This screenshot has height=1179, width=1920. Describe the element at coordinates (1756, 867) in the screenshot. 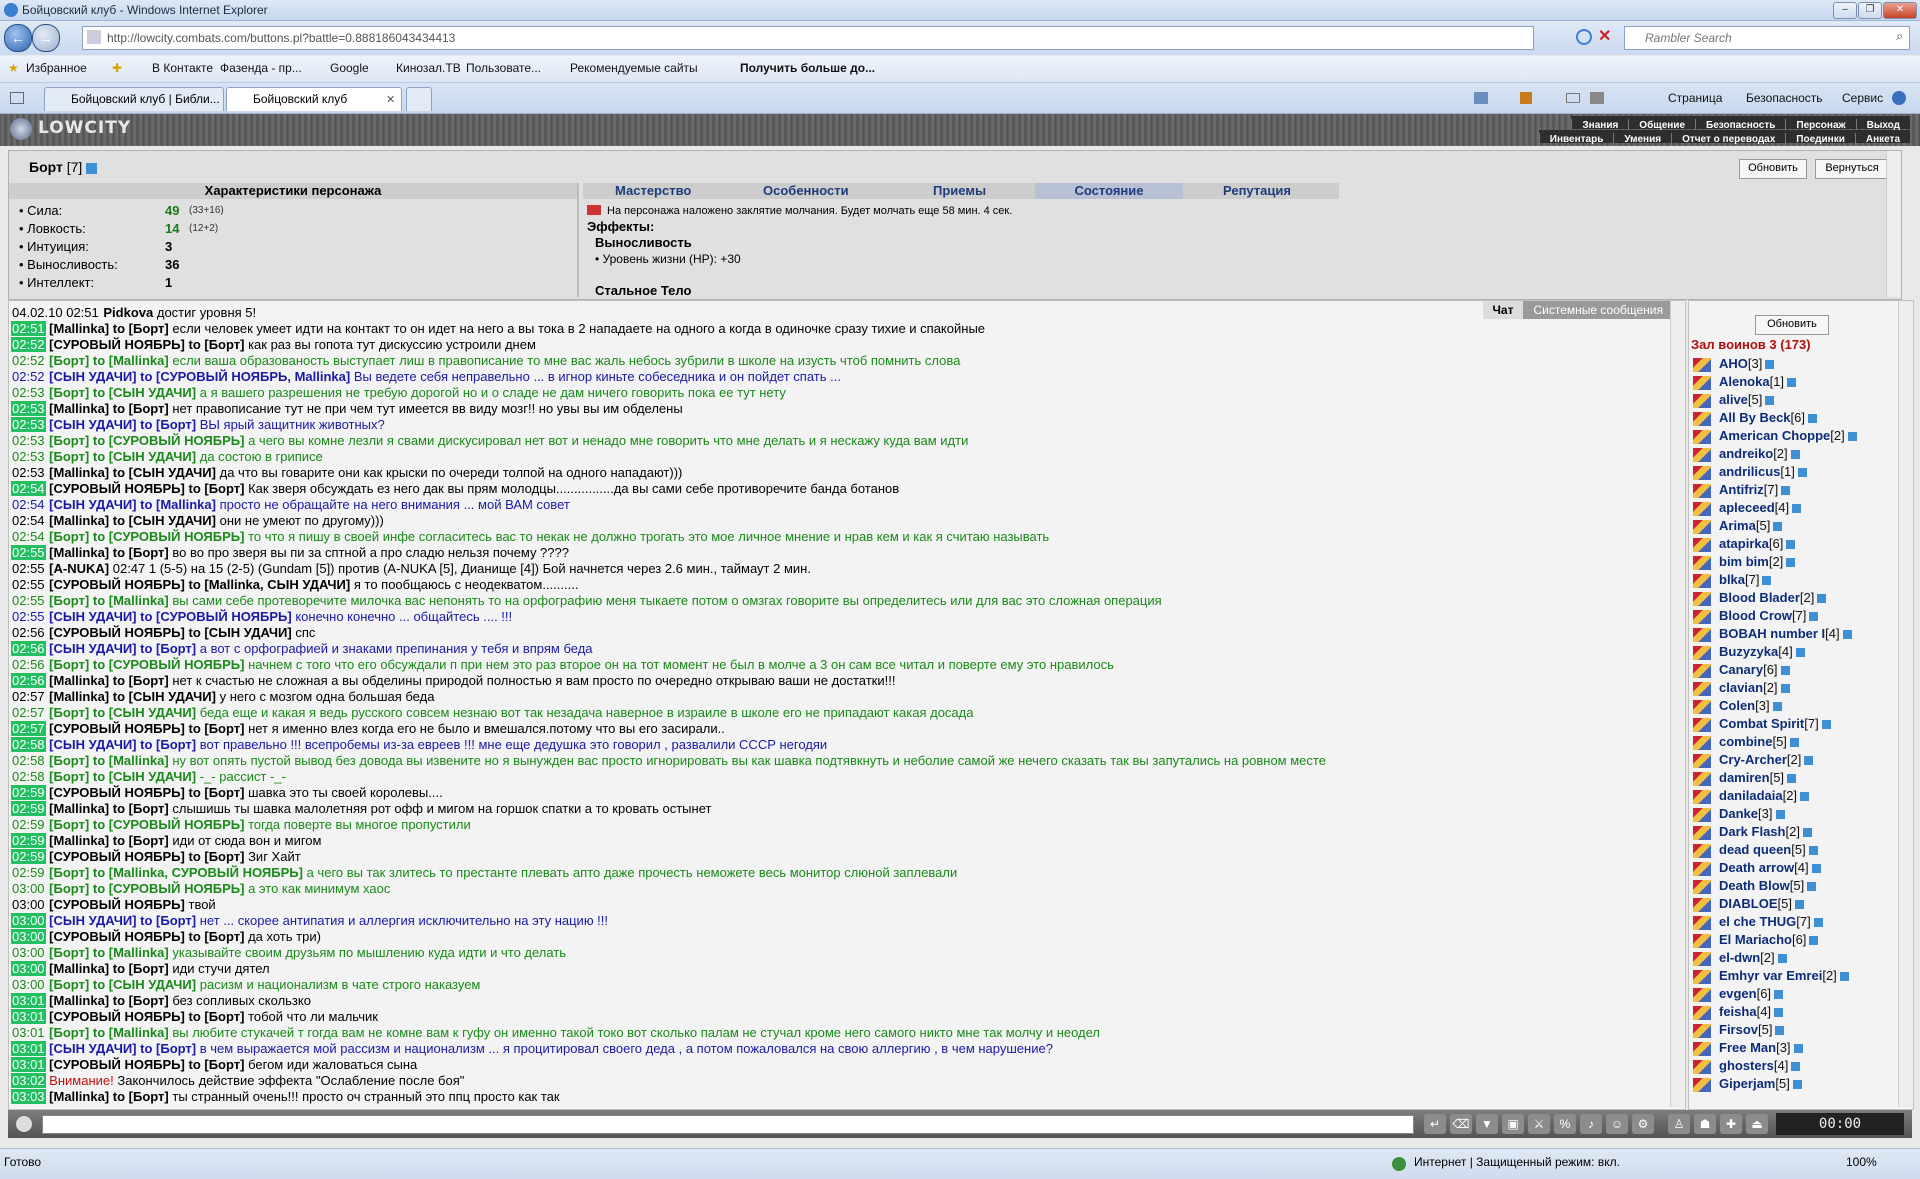

I see `user-name: Death arrow` at that location.